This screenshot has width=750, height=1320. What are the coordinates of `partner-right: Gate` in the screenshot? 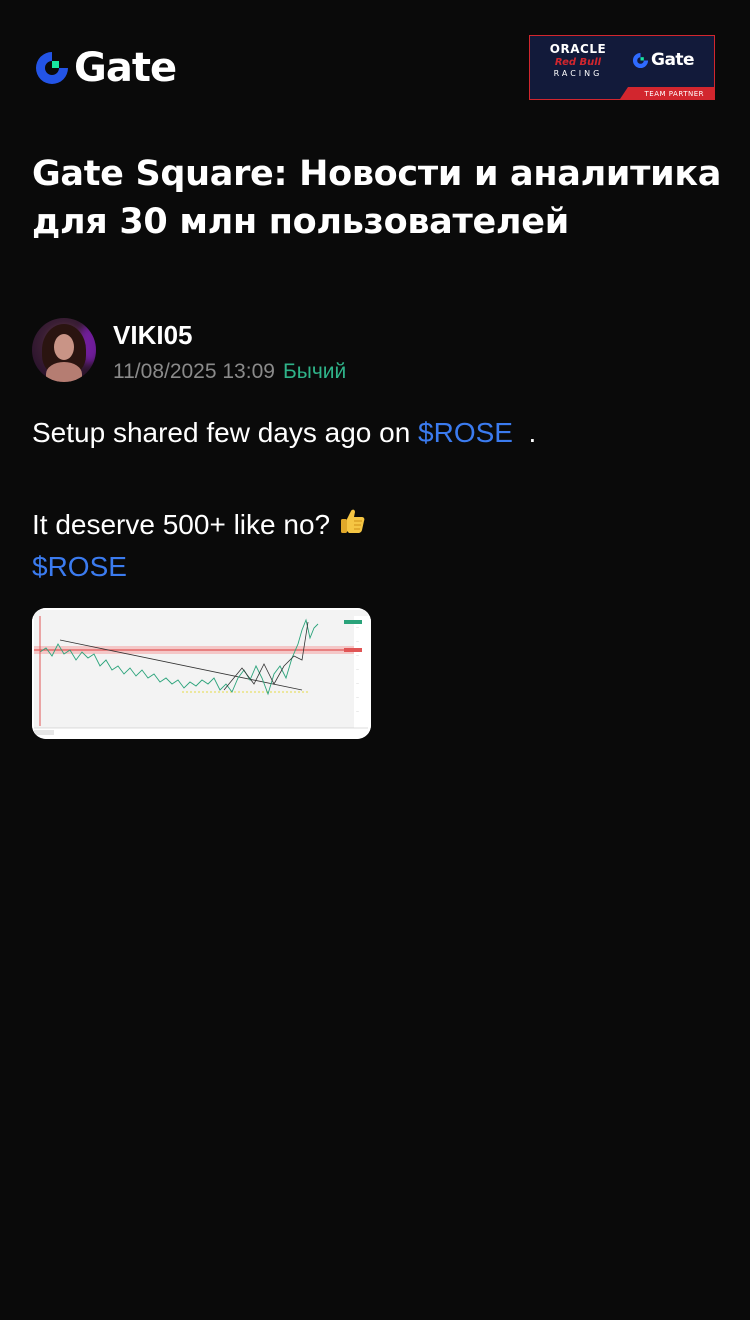 It's located at (663, 60).